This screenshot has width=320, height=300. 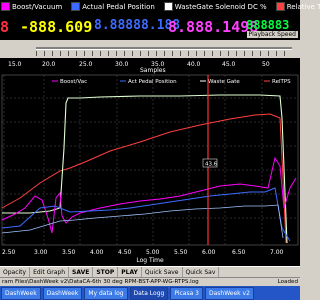 I want to click on swatch-wastegate, so click(x=168, y=6).